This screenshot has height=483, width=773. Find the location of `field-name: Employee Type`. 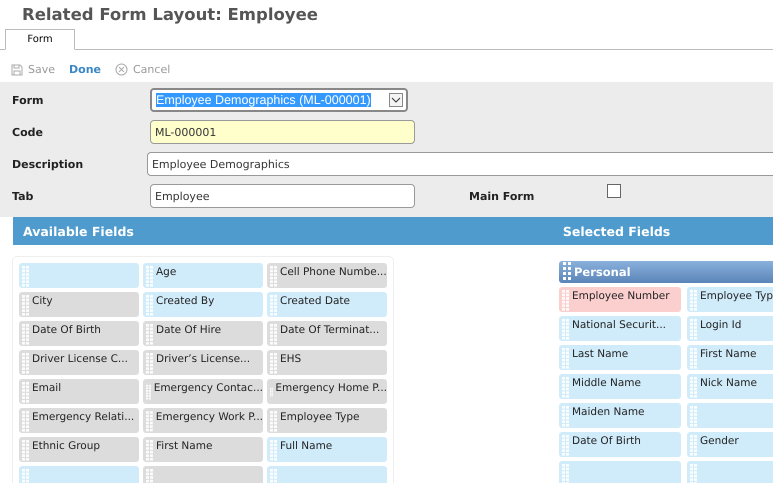

field-name: Employee Type is located at coordinates (320, 416).